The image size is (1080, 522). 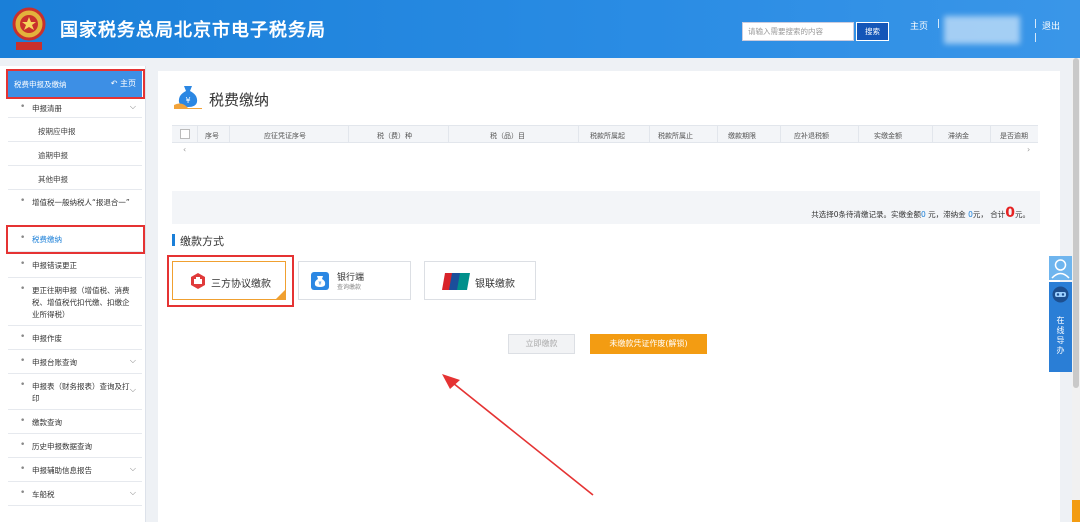 What do you see at coordinates (202, 241) in the screenshot?
I see `payment-section-title: 缴款方式` at bounding box center [202, 241].